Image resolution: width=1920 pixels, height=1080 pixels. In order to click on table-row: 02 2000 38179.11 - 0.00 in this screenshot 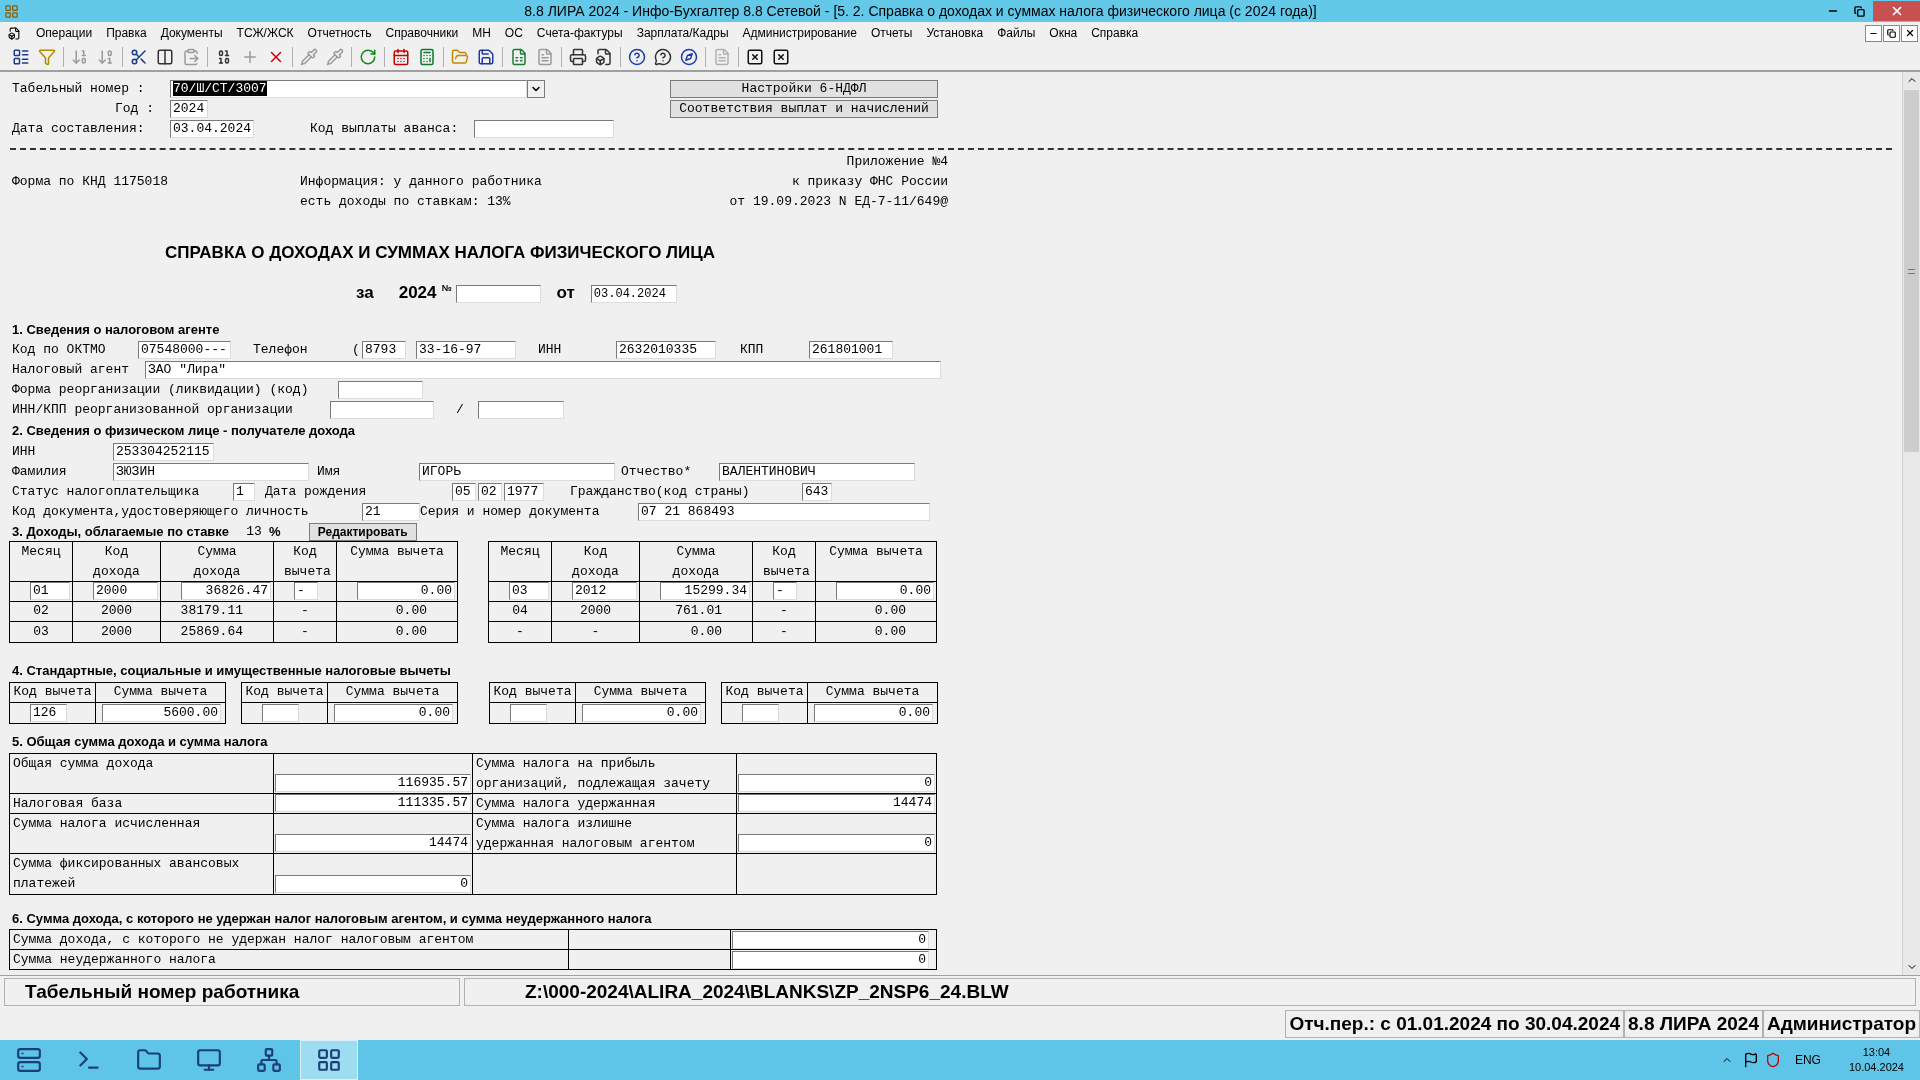, I will do `click(233, 611)`.